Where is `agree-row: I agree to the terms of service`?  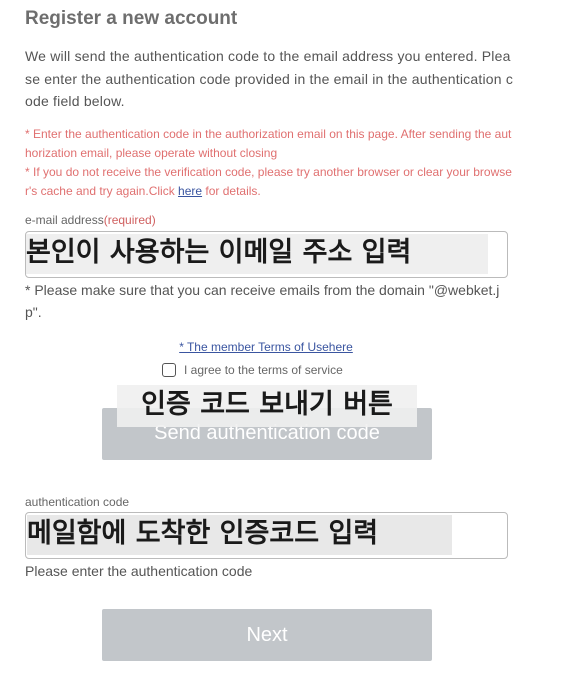 agree-row: I agree to the terms of service is located at coordinates (252, 370).